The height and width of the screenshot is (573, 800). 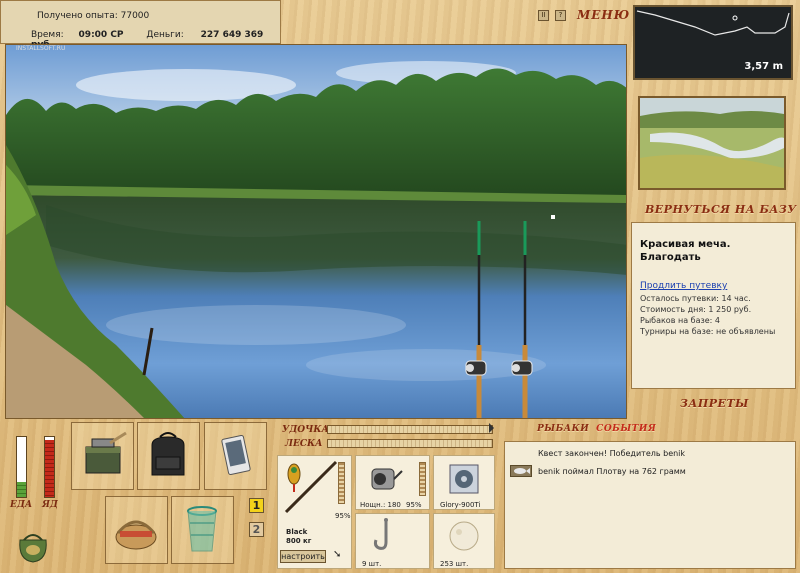 I want to click on slot-tackle-box, so click(x=102, y=456).